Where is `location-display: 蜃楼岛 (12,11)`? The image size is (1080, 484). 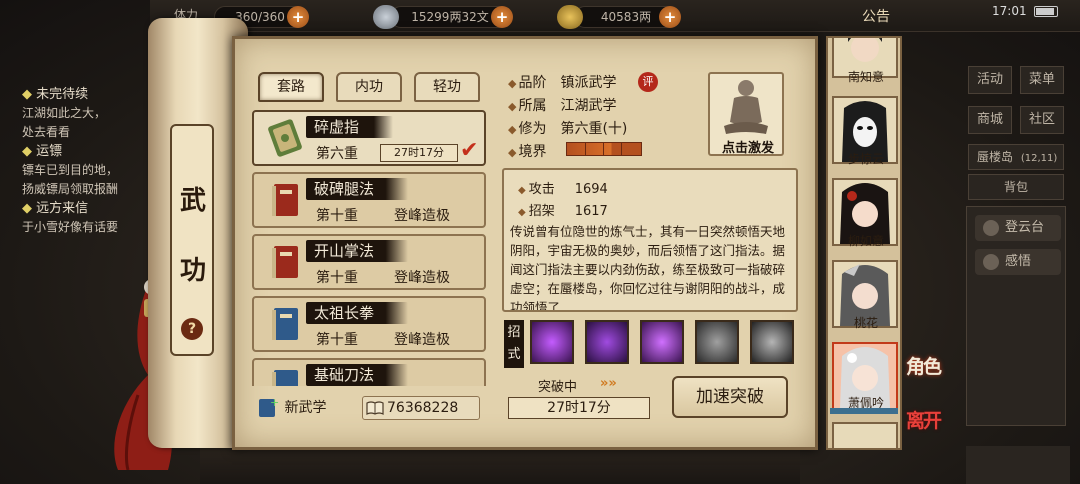
location-display: 蜃楼岛 (12,11) is located at coordinates (1016, 157).